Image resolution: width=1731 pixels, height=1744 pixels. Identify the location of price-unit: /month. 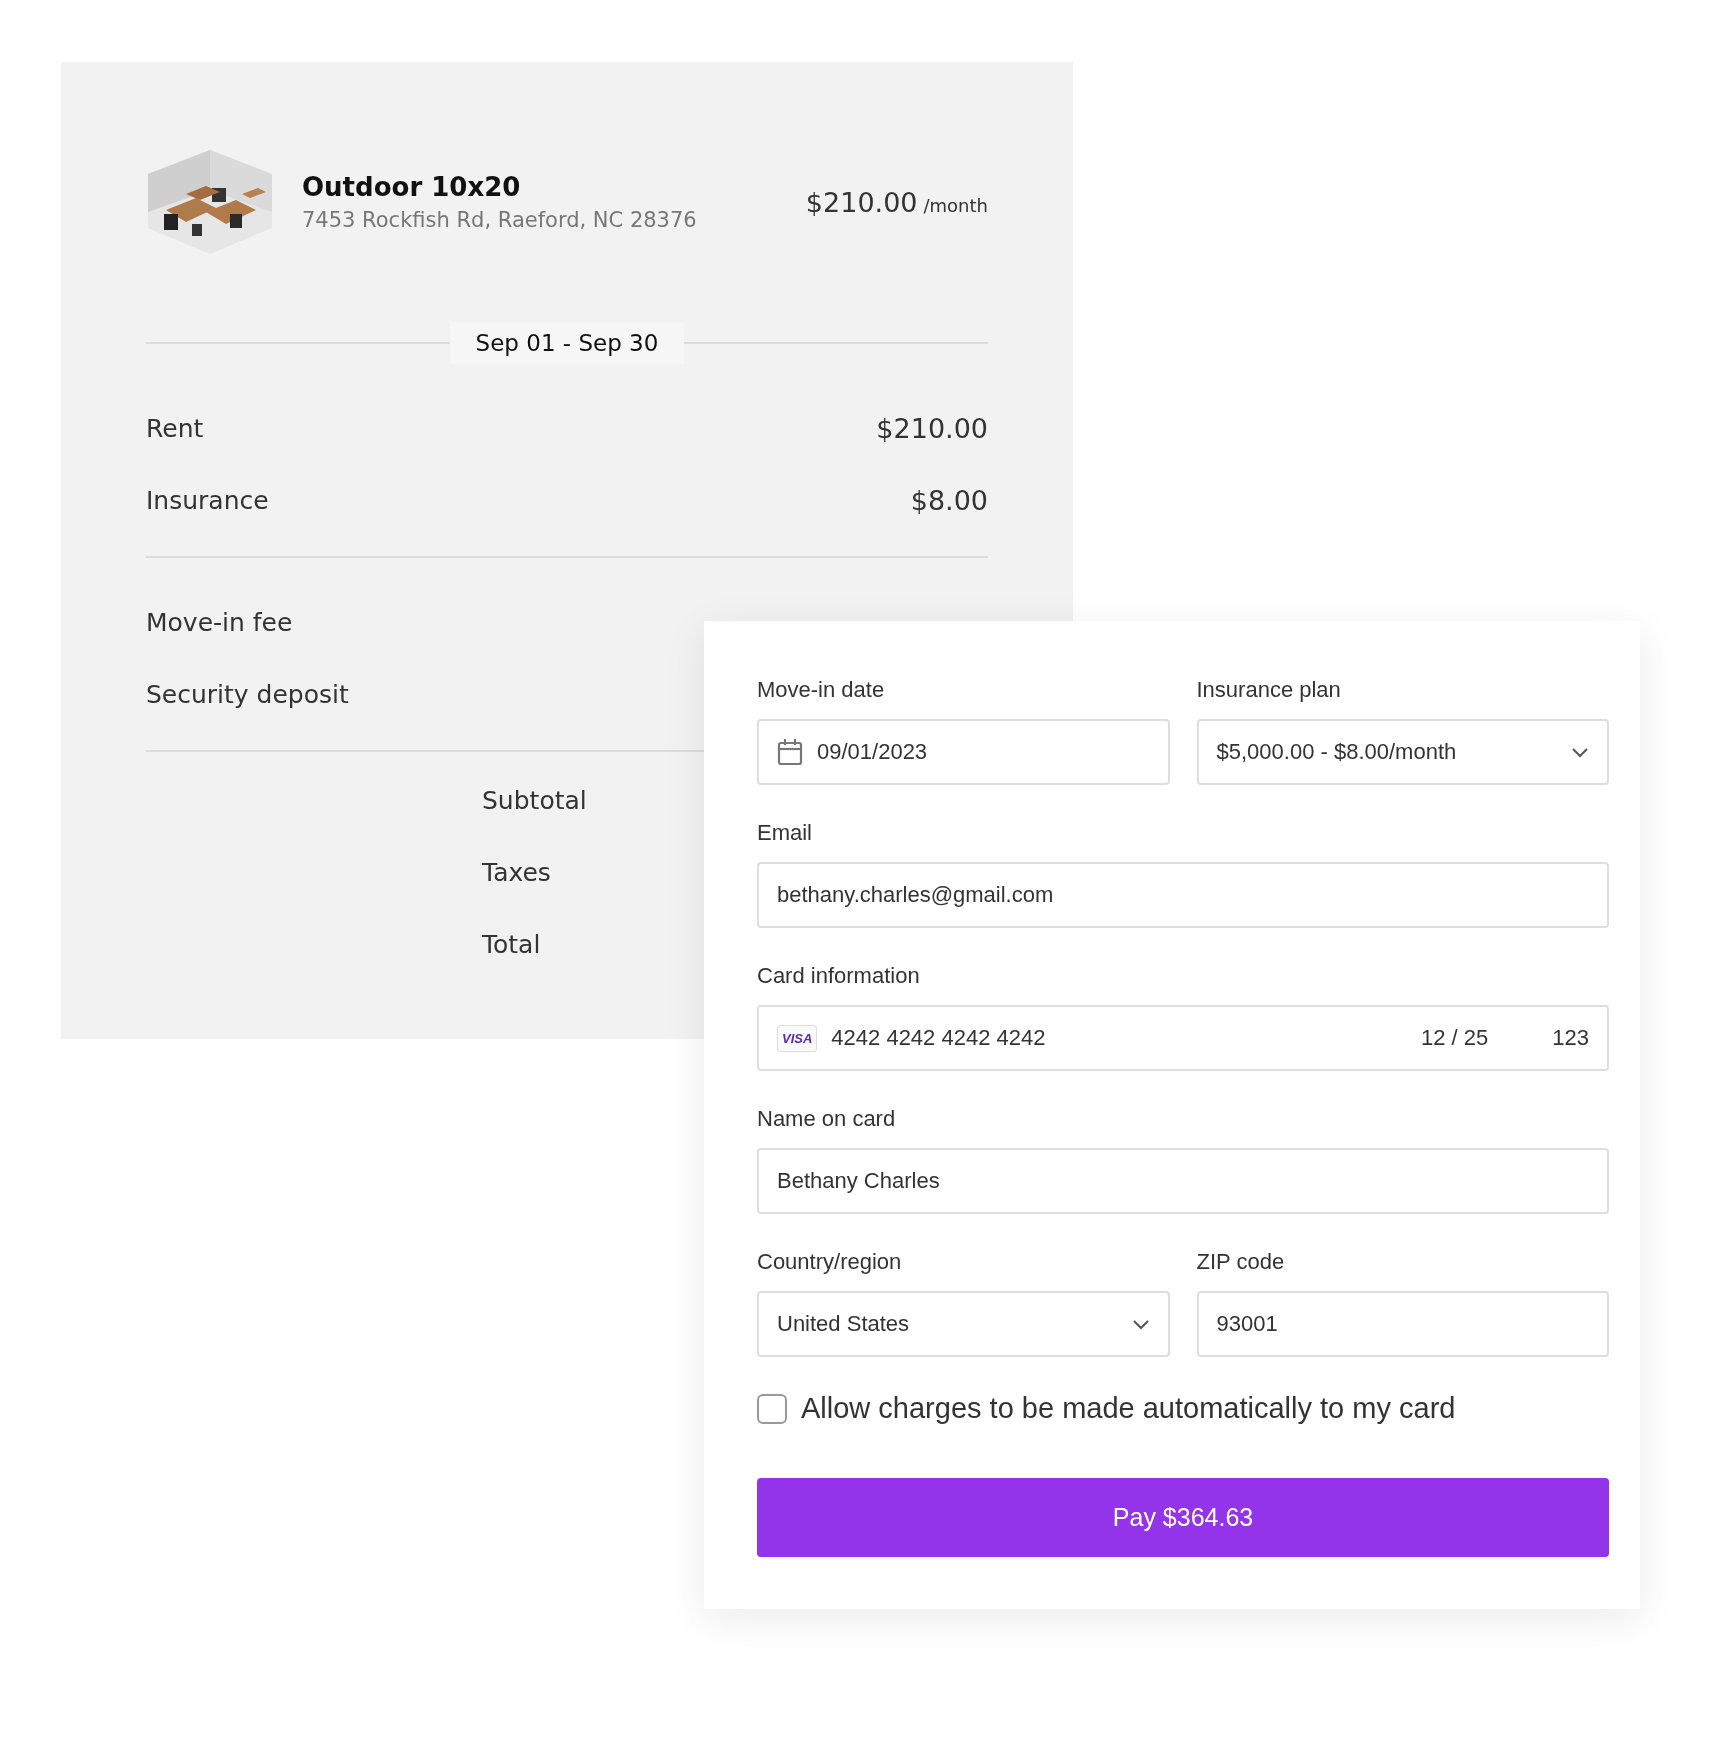
(955, 205).